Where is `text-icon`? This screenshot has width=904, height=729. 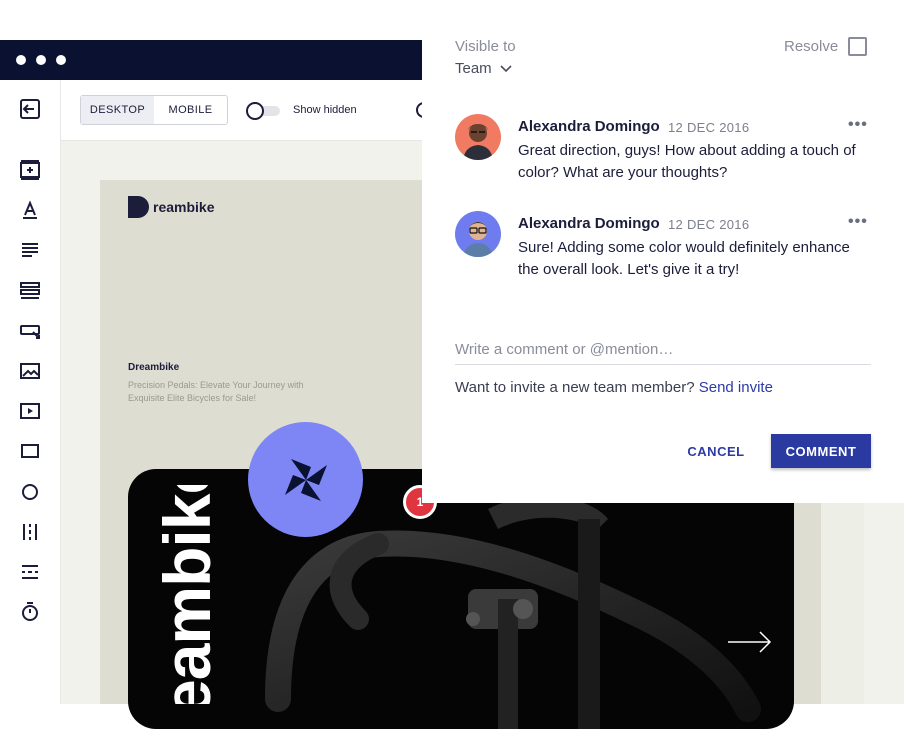 text-icon is located at coordinates (30, 210).